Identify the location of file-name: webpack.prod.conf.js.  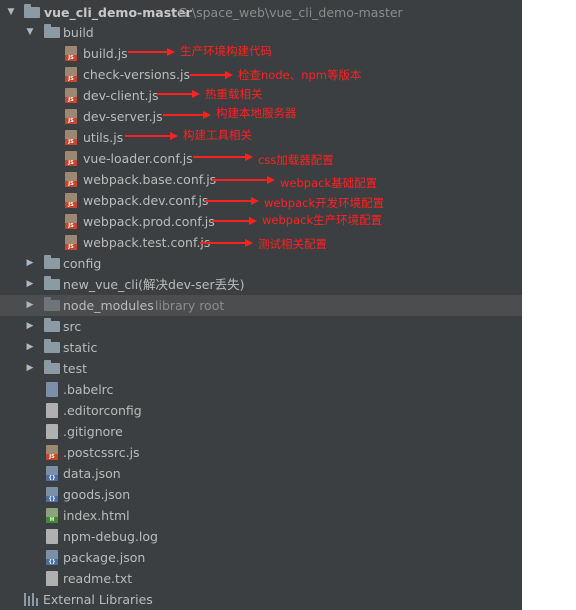
(149, 221).